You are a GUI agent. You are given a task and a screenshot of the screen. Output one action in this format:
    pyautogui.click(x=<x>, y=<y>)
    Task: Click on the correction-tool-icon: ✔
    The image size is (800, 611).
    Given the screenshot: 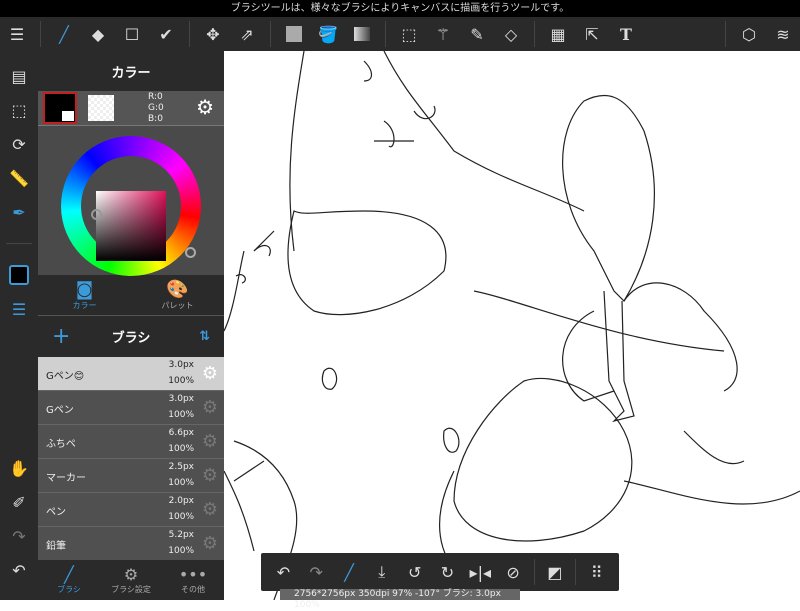 What is the action you would take?
    pyautogui.click(x=166, y=34)
    